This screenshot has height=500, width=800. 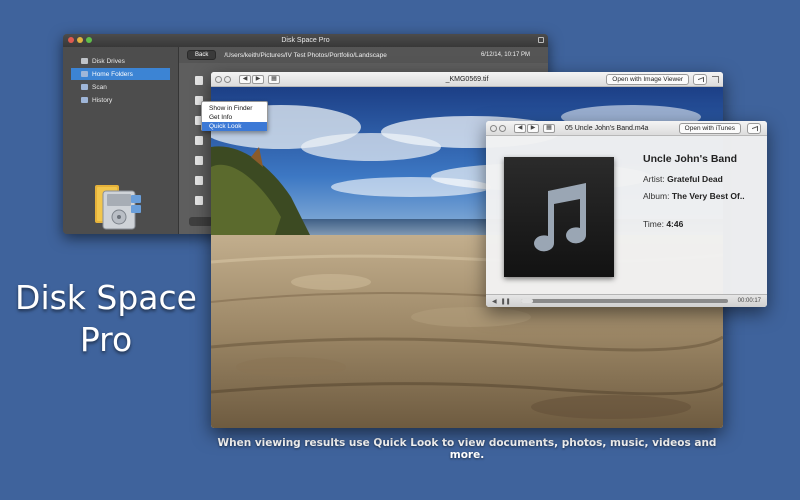 I want to click on disk-icon, so click(x=84, y=61).